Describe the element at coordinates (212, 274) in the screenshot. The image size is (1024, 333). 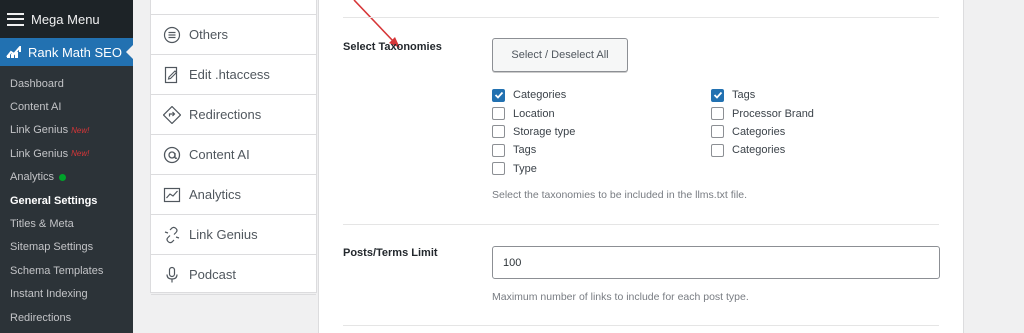
I see `settings-nav-label: Podcast` at that location.